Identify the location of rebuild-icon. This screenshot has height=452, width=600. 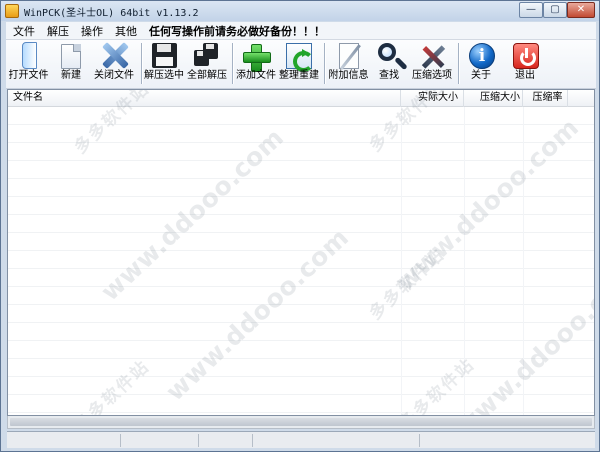
(299, 57).